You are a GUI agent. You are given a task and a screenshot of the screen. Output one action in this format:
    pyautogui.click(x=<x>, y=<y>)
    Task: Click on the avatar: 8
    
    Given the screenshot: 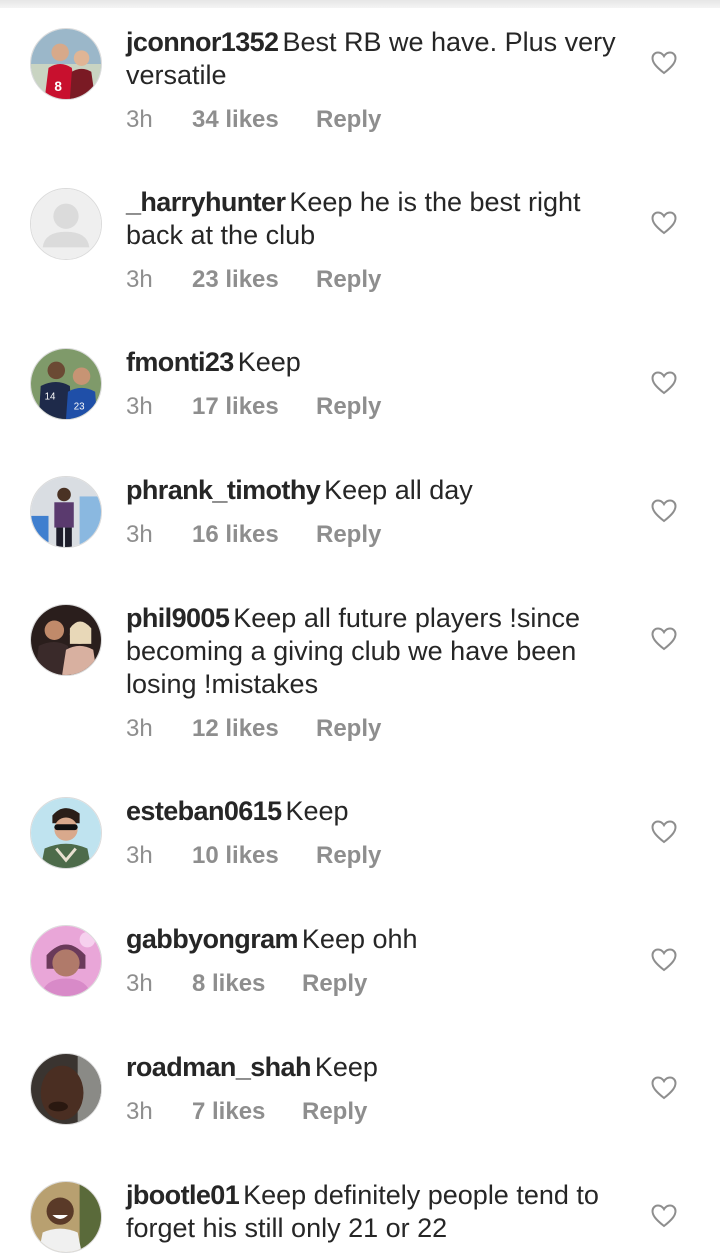 What is the action you would take?
    pyautogui.click(x=66, y=64)
    